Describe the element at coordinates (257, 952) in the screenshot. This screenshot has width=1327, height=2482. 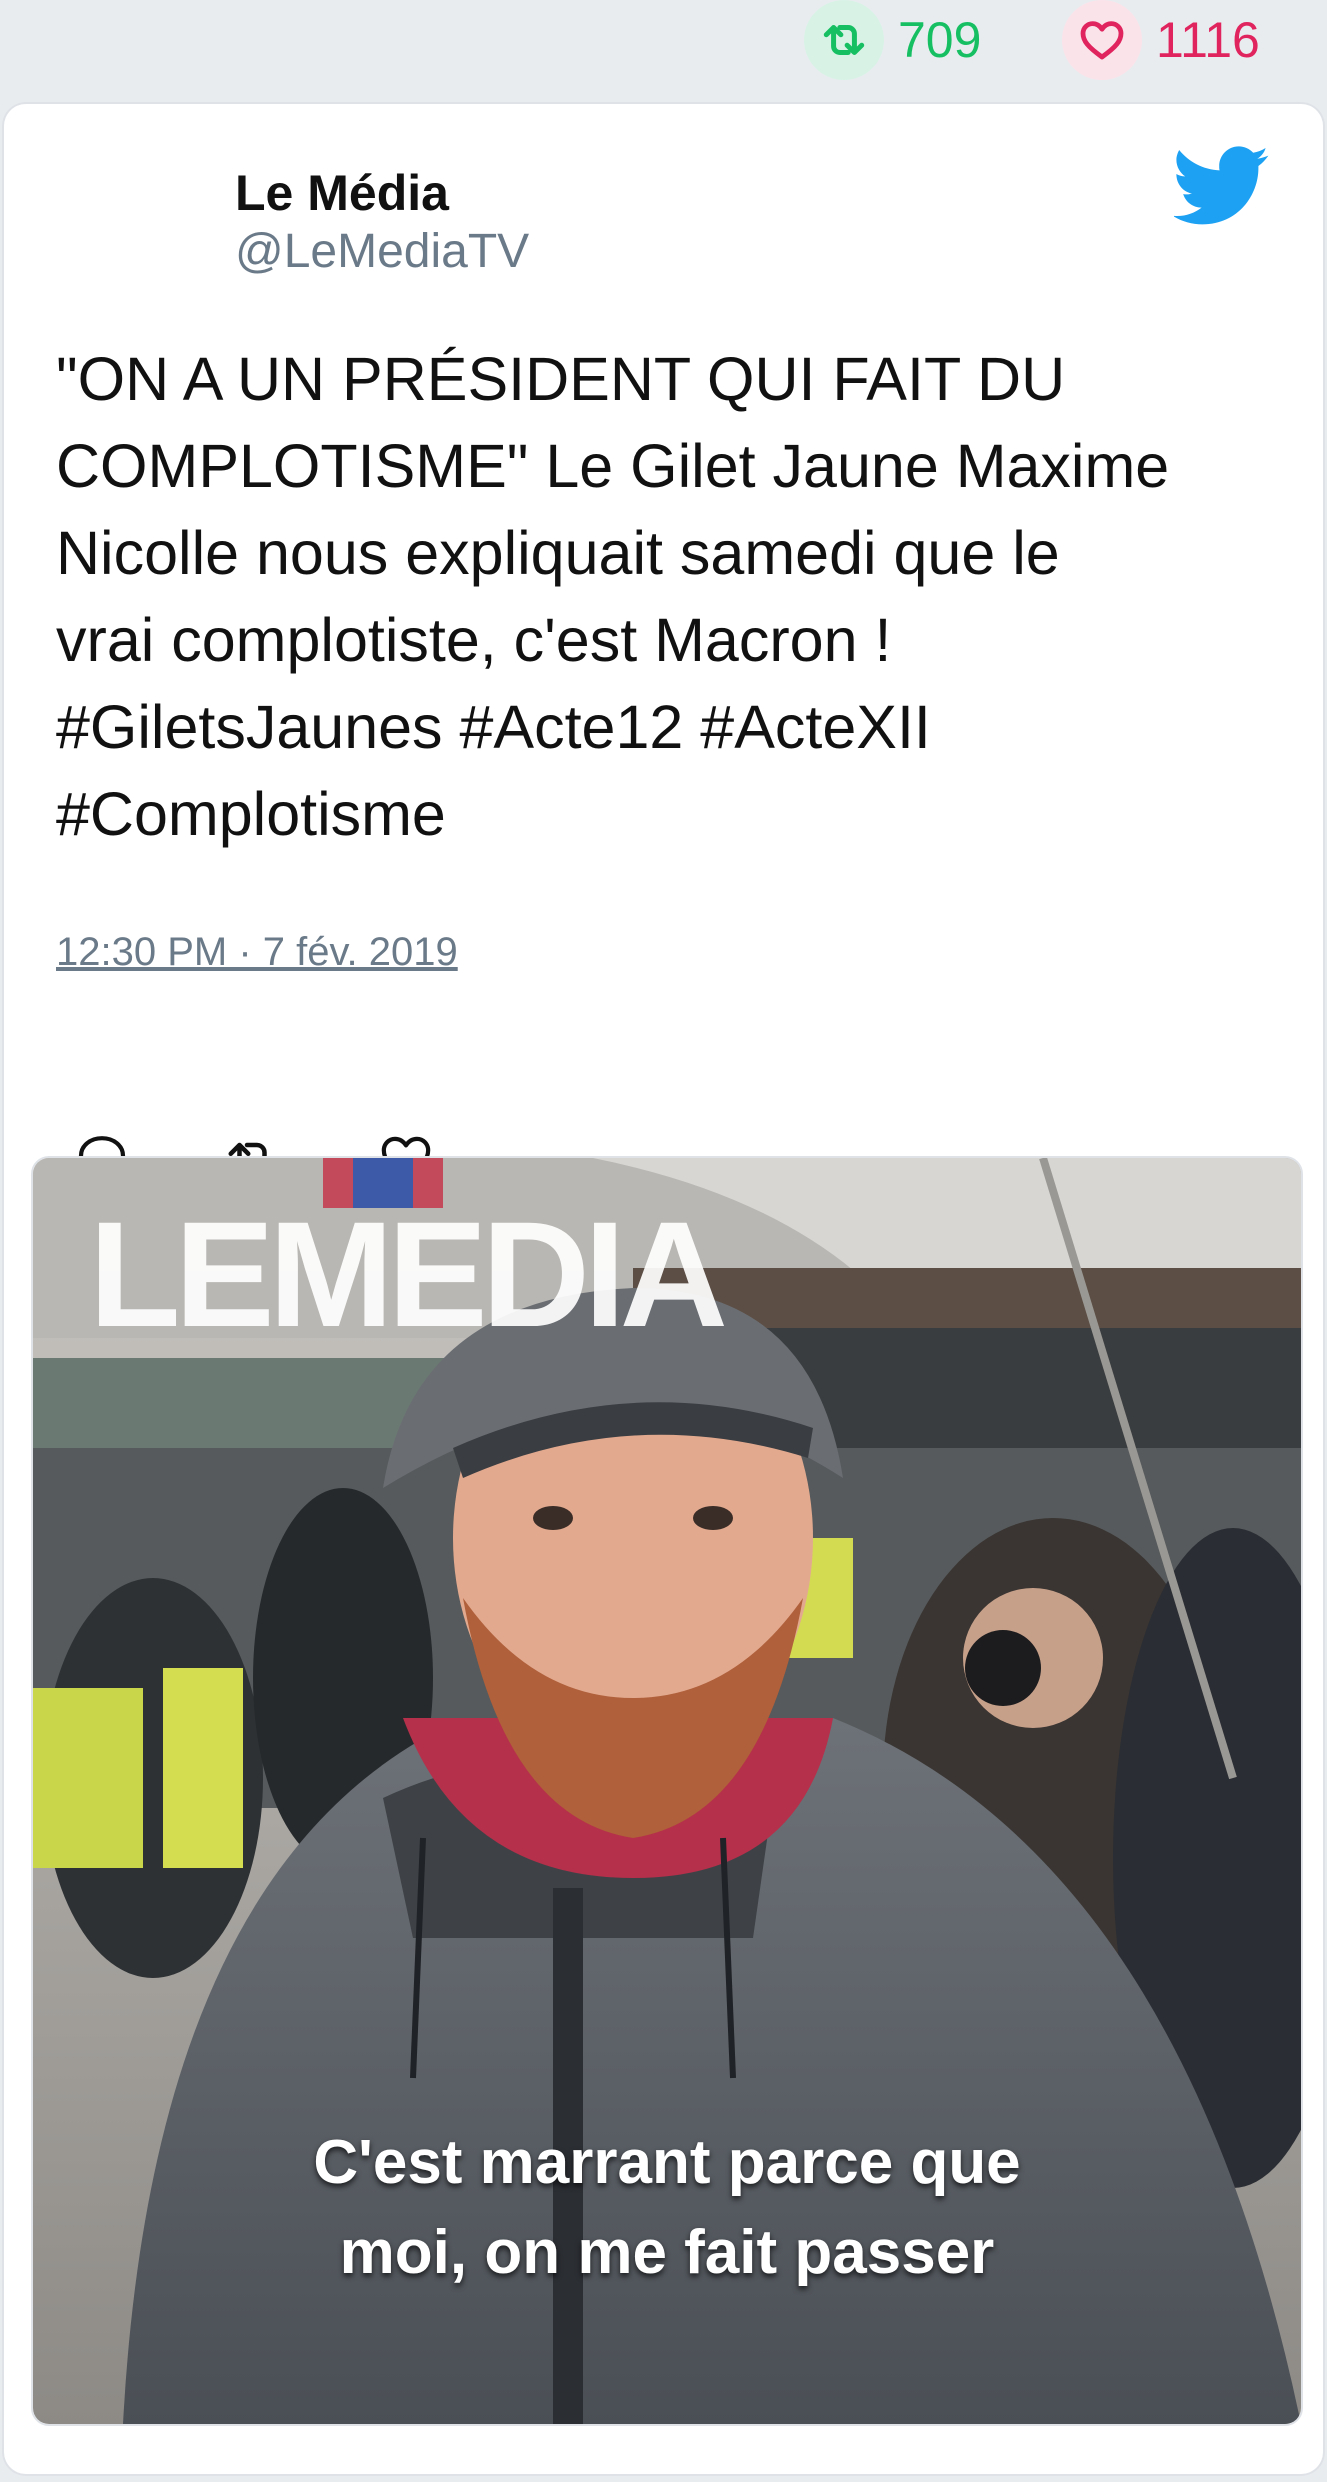
I see `tweet-timestamp: 12:30 PM · 7 fév. 2019` at that location.